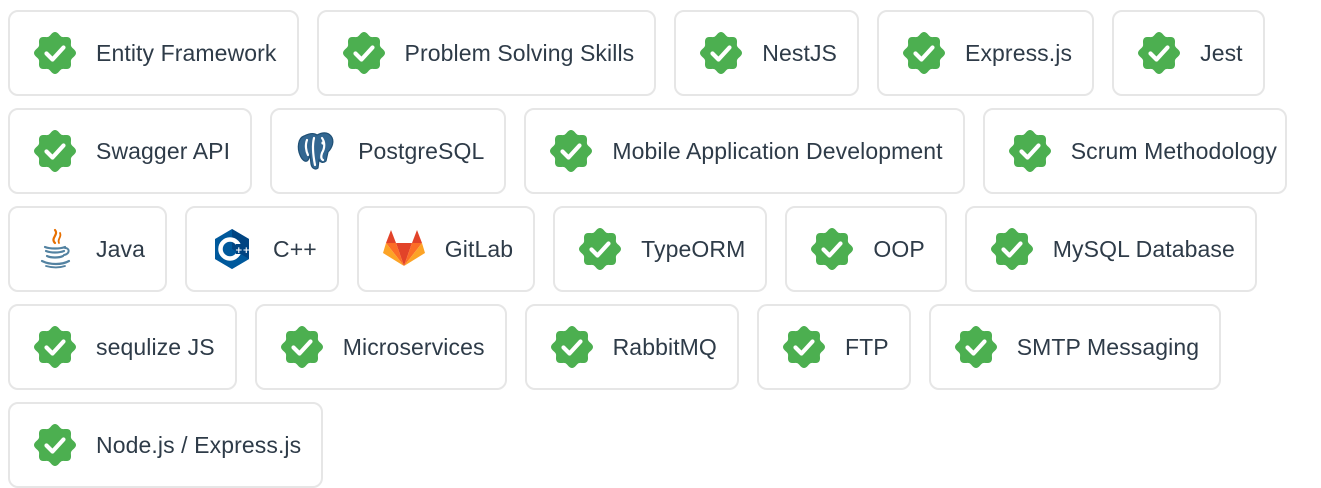 This screenshot has height=488, width=1321. What do you see at coordinates (479, 248) in the screenshot?
I see `skill-label: GitLab` at bounding box center [479, 248].